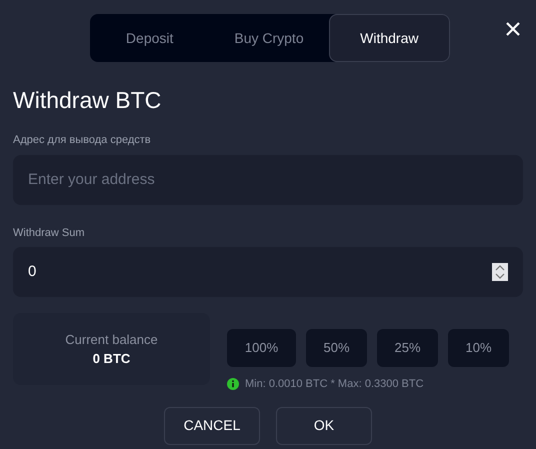 The image size is (536, 449). What do you see at coordinates (212, 425) in the screenshot?
I see `cancel-button: CANCEL` at bounding box center [212, 425].